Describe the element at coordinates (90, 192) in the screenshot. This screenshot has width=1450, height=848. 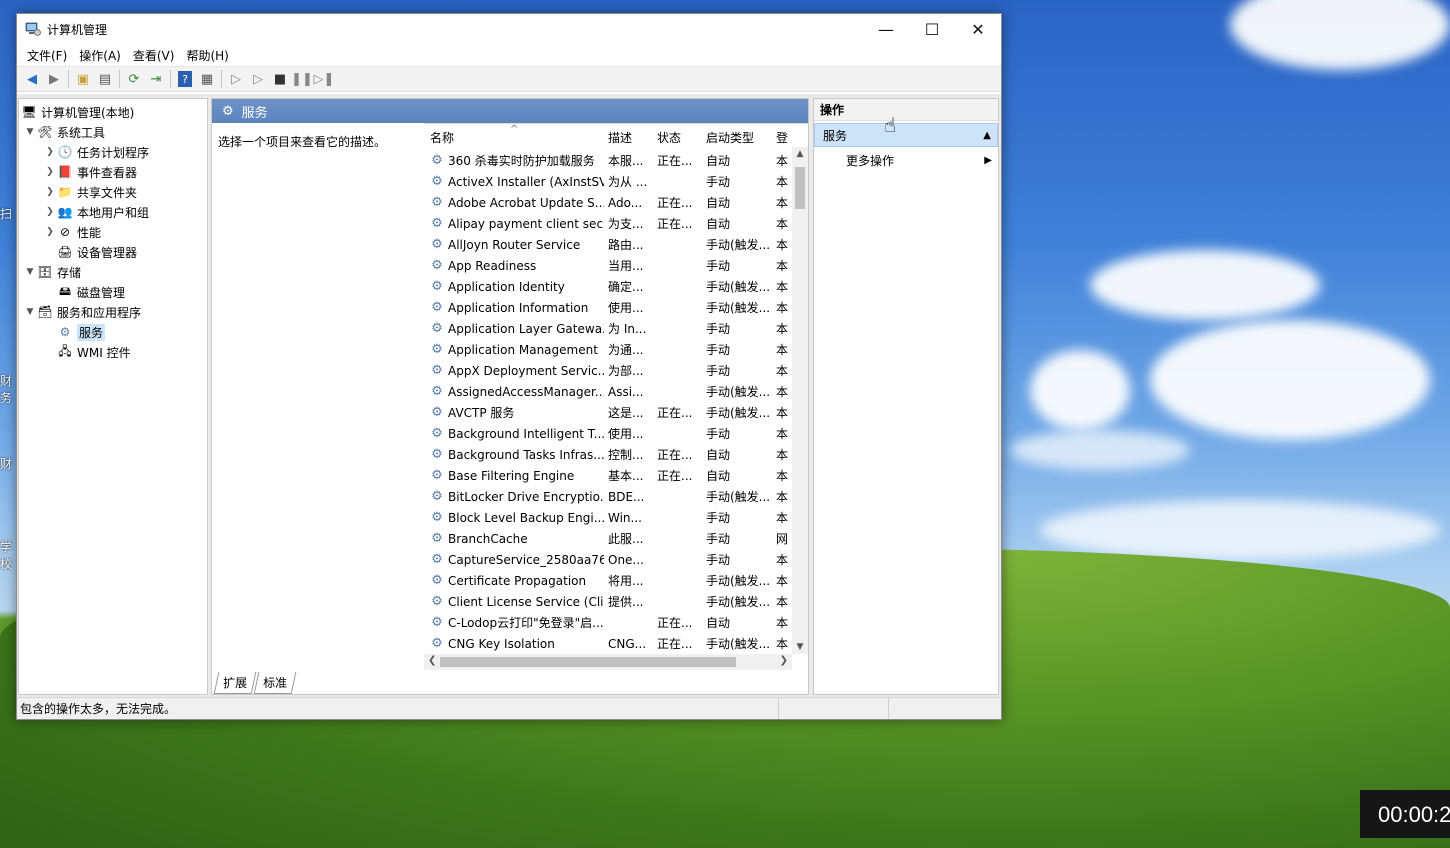
I see `tree-item-shared-folders: ❯ 📁 共享文件夹` at that location.